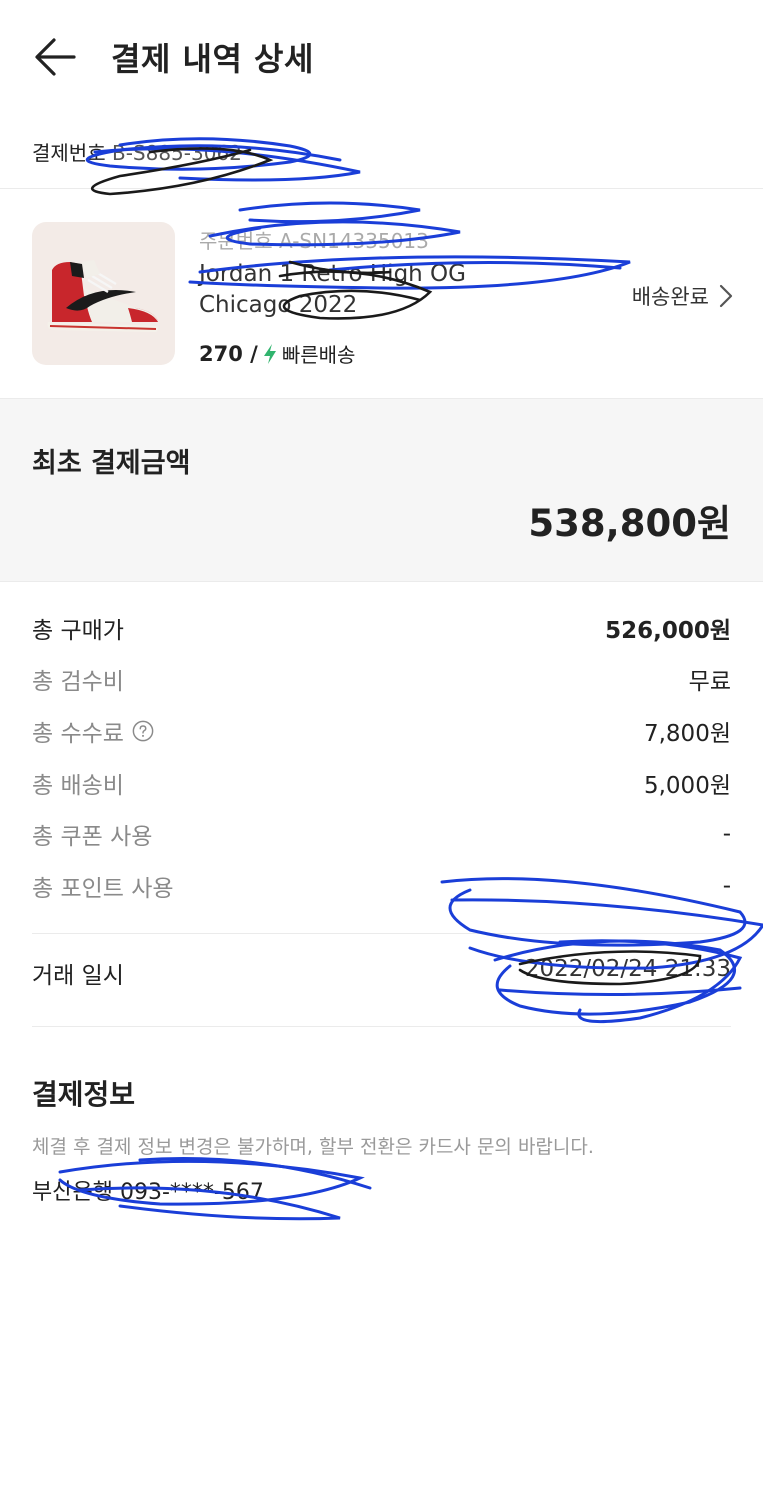 The width and height of the screenshot is (763, 1500). I want to click on breakdown-label: 총 구매가, so click(78, 630).